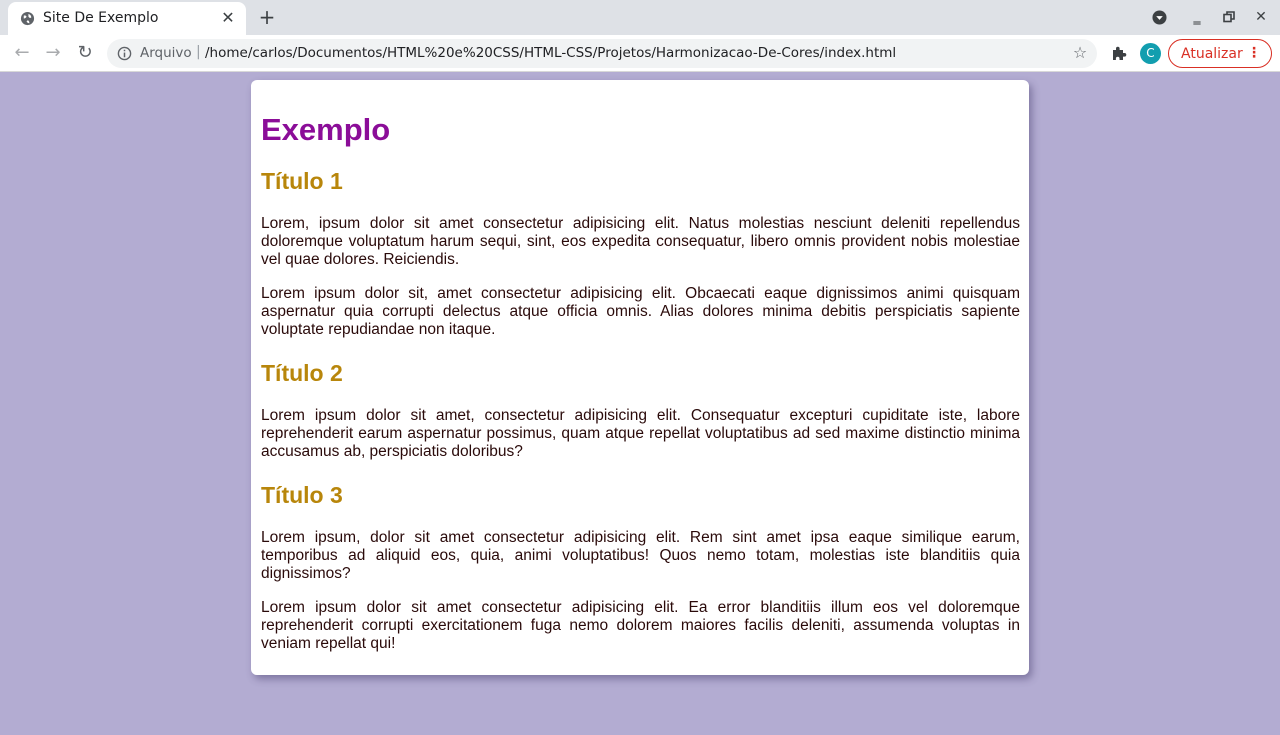 This screenshot has width=1280, height=735. I want to click on globe-icon, so click(27, 18).